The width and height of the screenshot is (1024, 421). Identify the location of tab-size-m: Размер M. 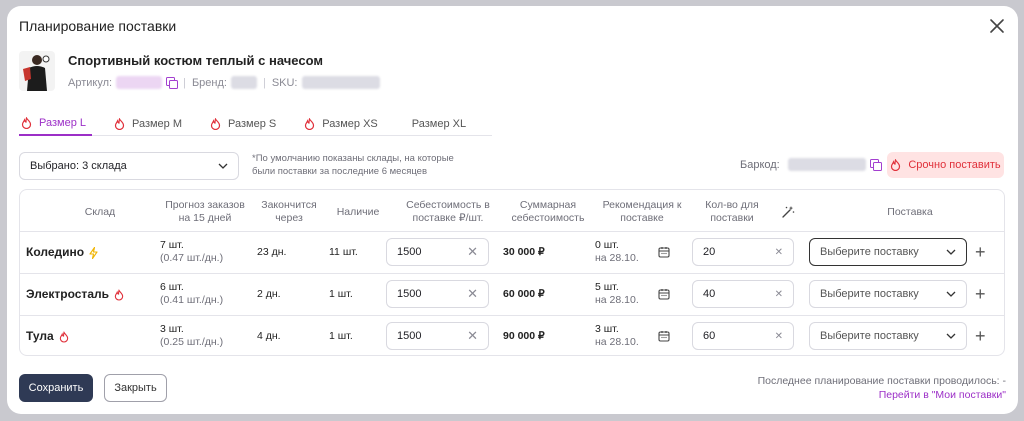
(150, 124).